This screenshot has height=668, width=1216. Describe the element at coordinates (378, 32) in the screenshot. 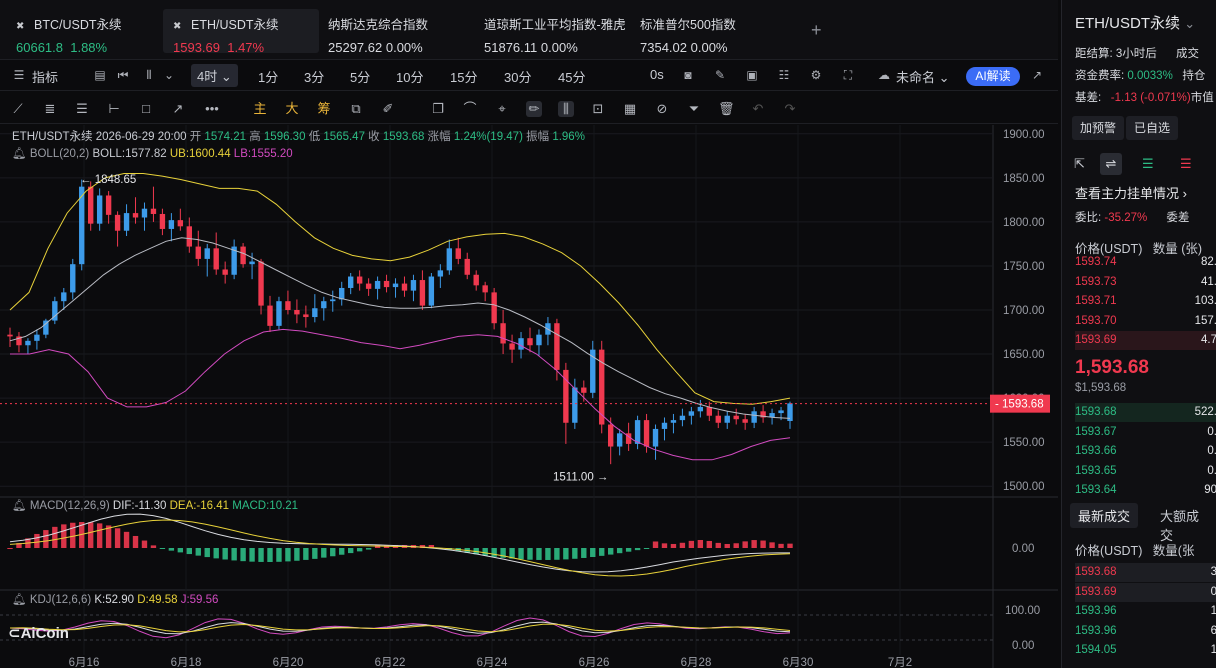

I see `tab-nasdaq: 纳斯达克综合指数 25297.62 0.00%` at that location.